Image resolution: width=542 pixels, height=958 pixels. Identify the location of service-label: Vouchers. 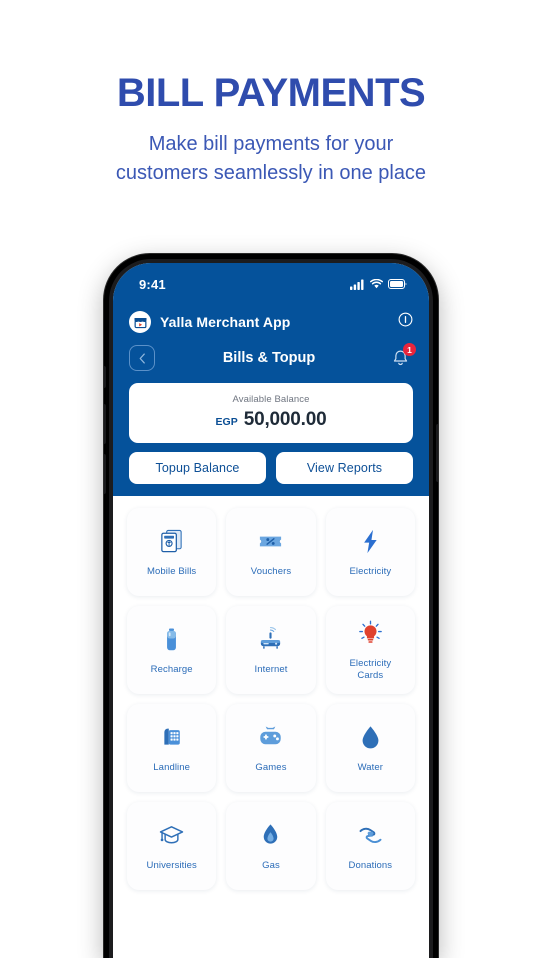
(271, 571).